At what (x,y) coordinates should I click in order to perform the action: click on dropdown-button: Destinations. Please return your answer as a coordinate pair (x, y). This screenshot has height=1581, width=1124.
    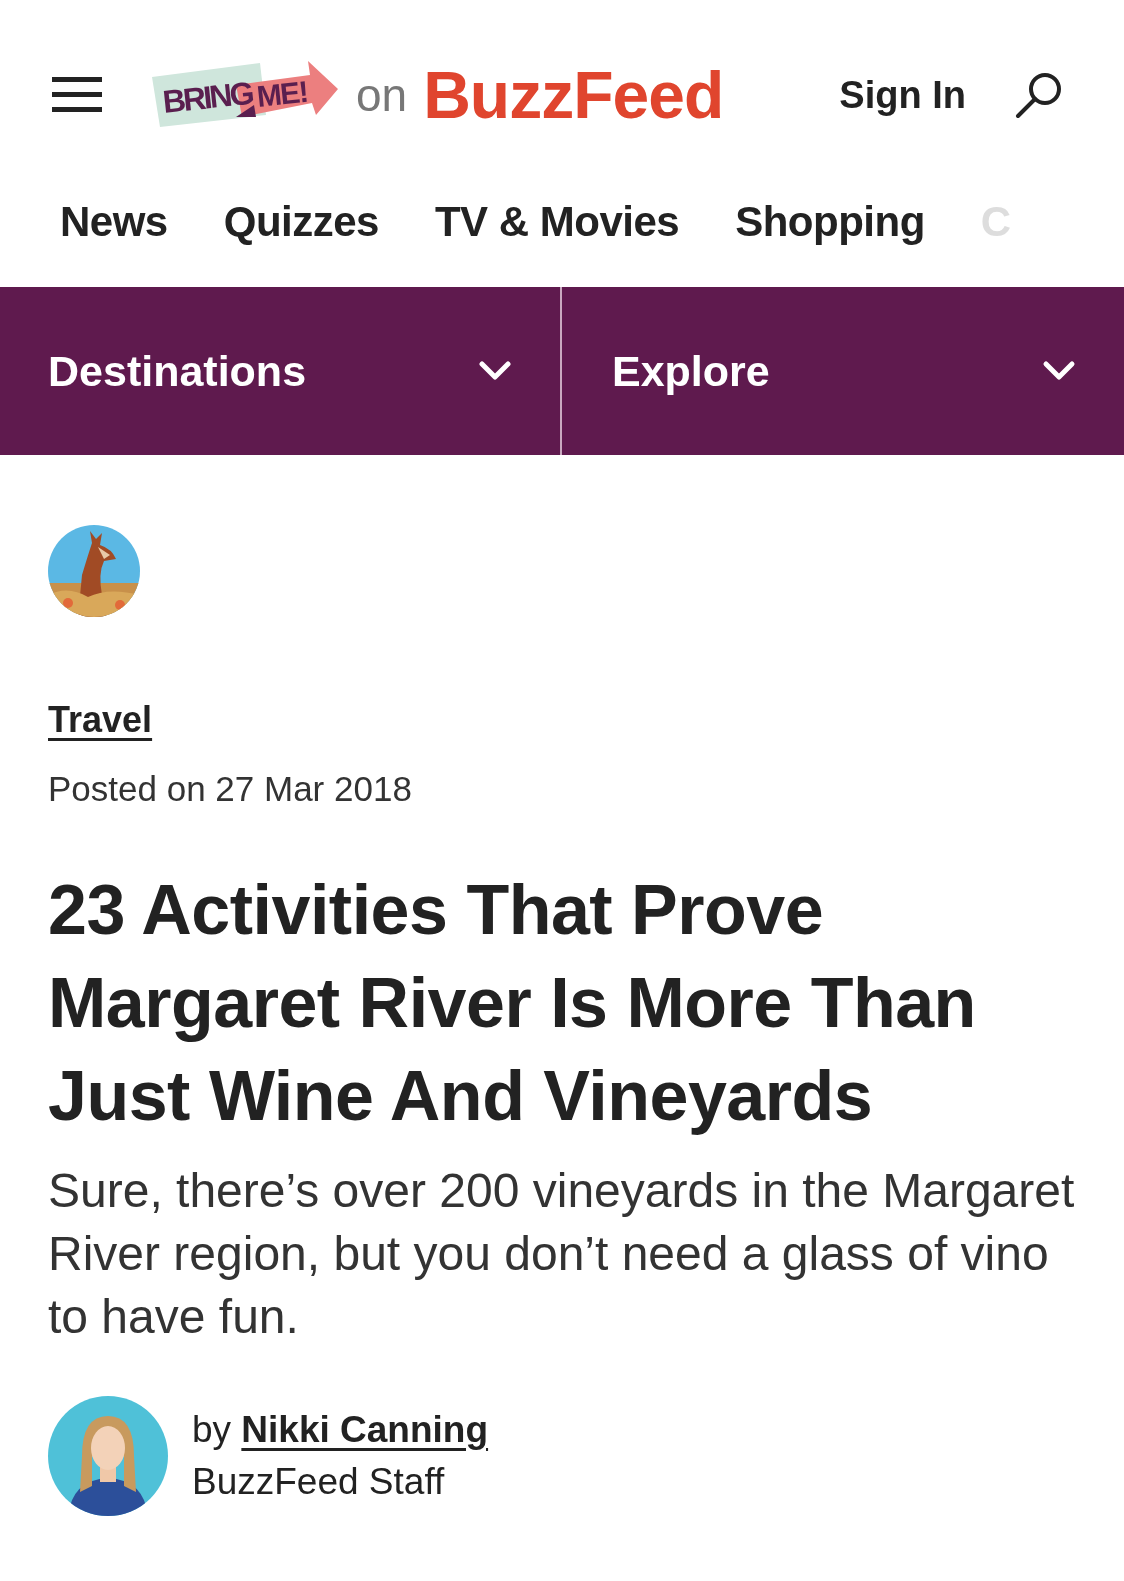
    Looking at the image, I should click on (280, 371).